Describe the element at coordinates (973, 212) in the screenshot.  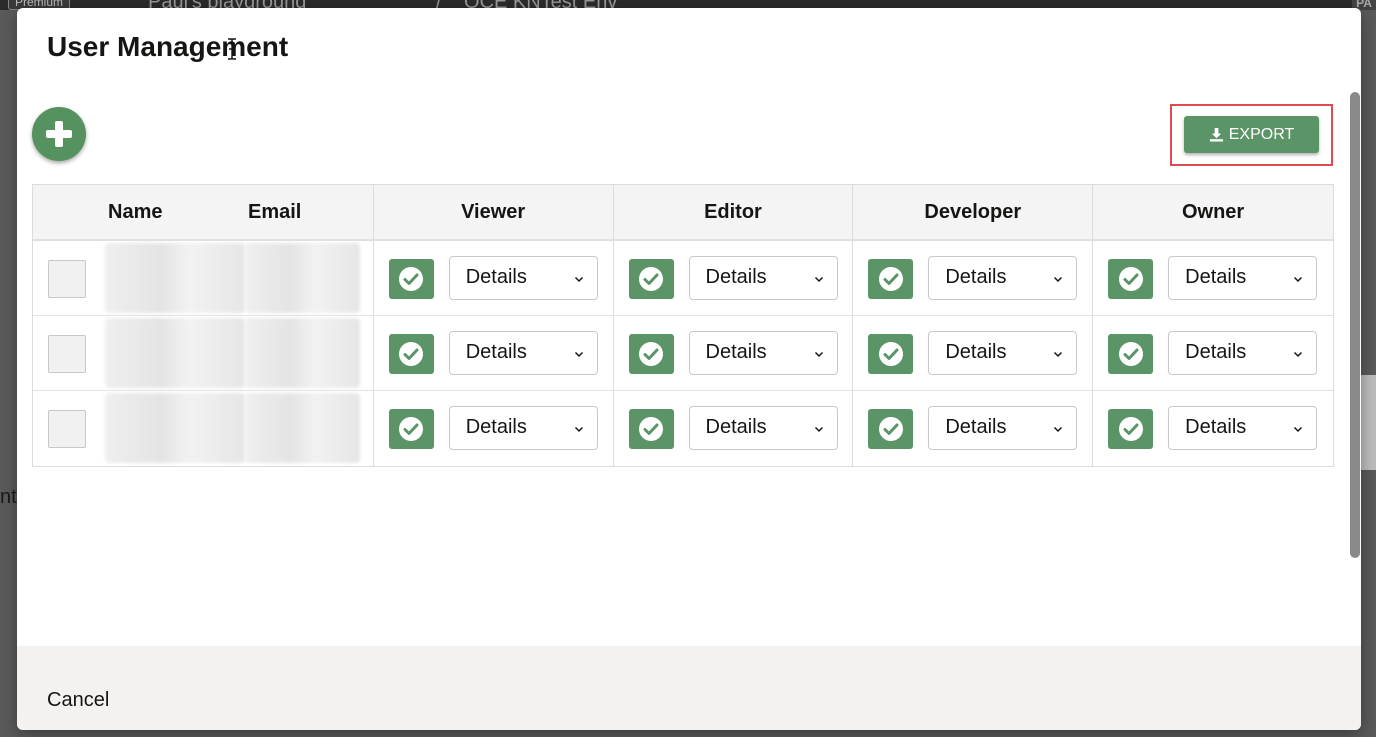
I see `column-header-developer: Developer` at that location.